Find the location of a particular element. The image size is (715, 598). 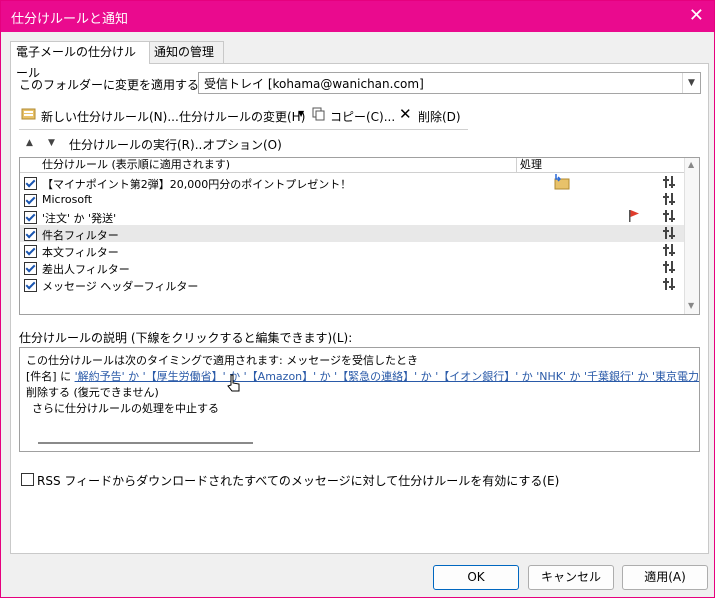

change-rule-button: 仕分けルールの変更(H) is located at coordinates (242, 116).